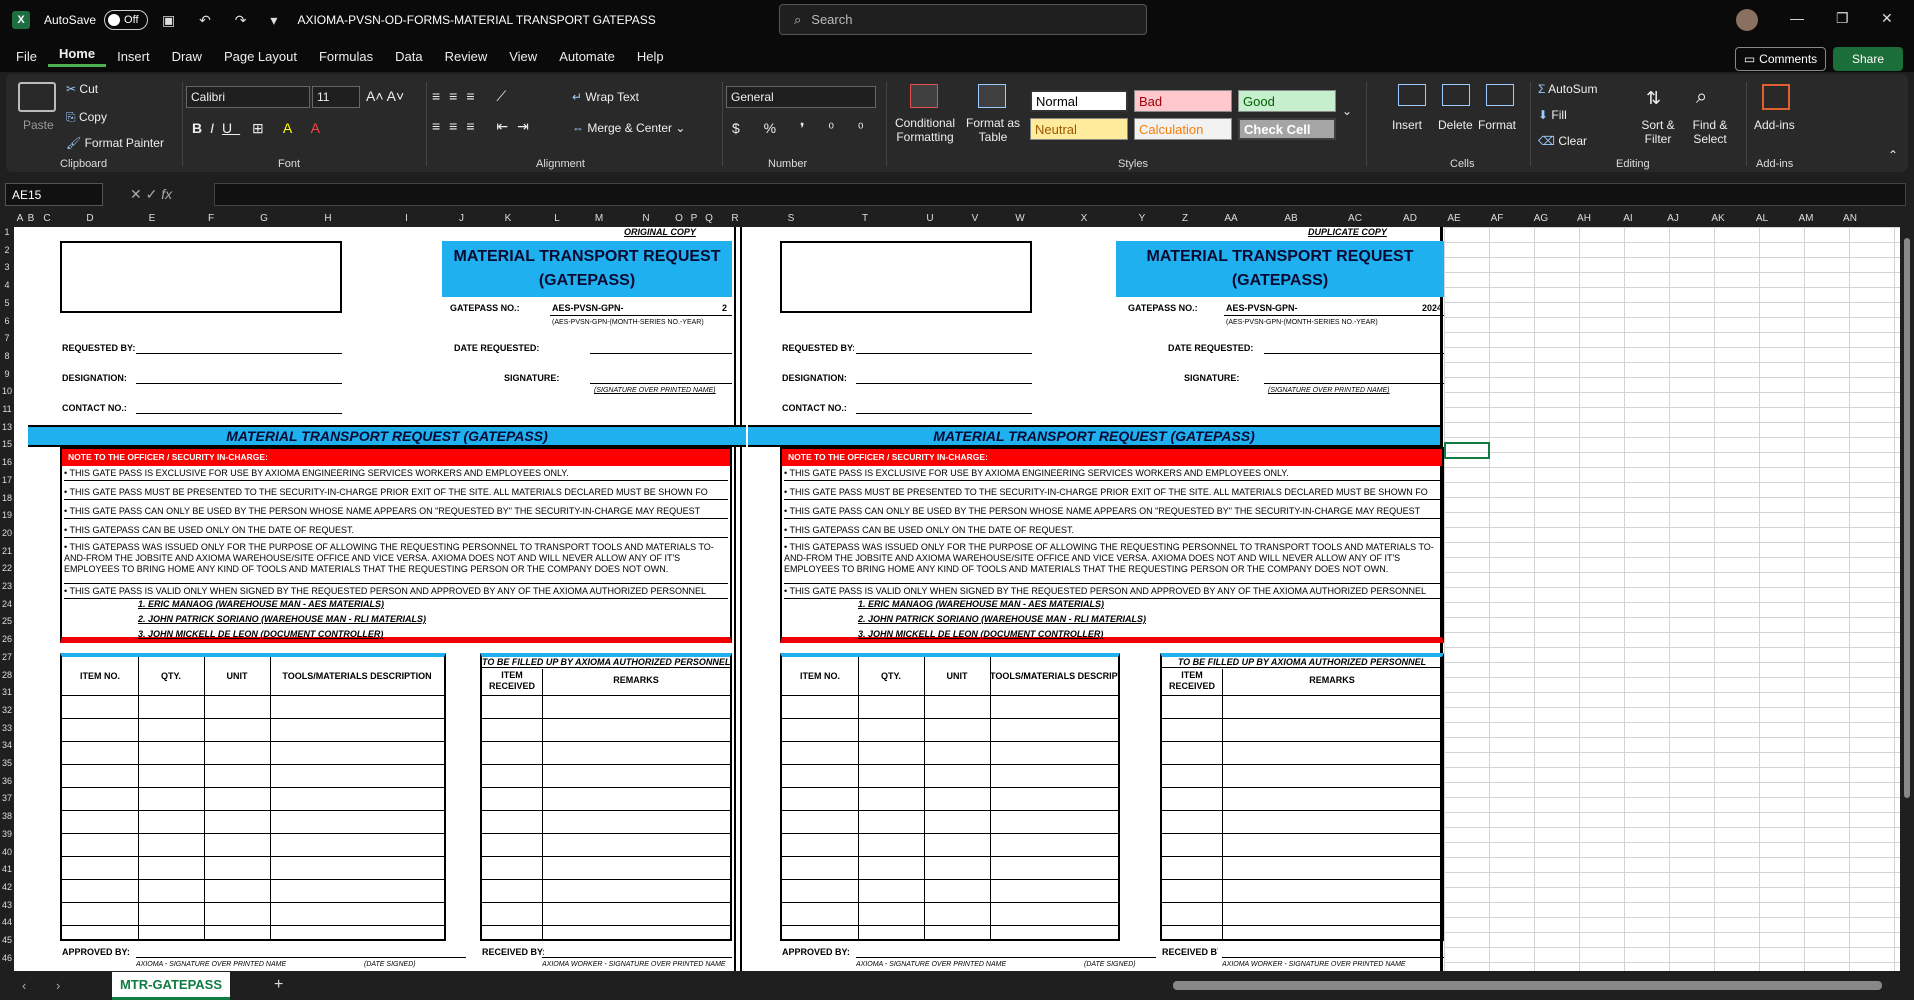 This screenshot has width=1914, height=1000. Describe the element at coordinates (7, 444) in the screenshot. I see `row-header: 15` at that location.